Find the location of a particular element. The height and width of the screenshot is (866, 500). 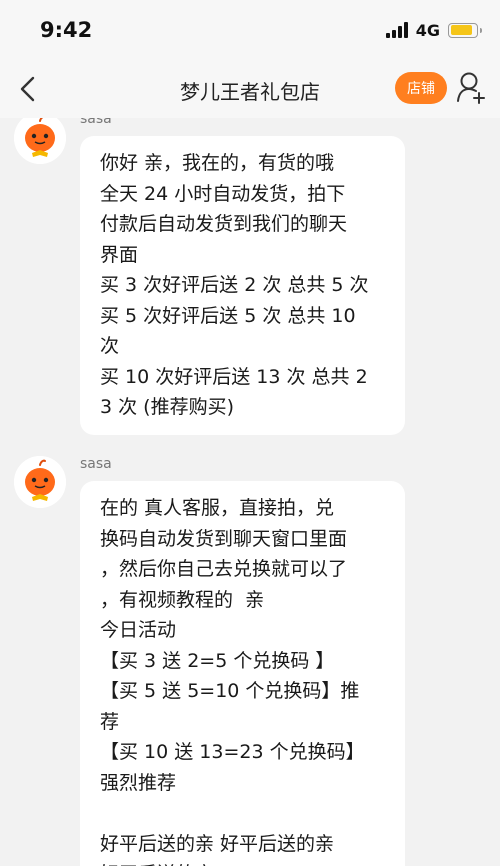

message-line: ，然后你自己去兑换就可以了 is located at coordinates (224, 569).